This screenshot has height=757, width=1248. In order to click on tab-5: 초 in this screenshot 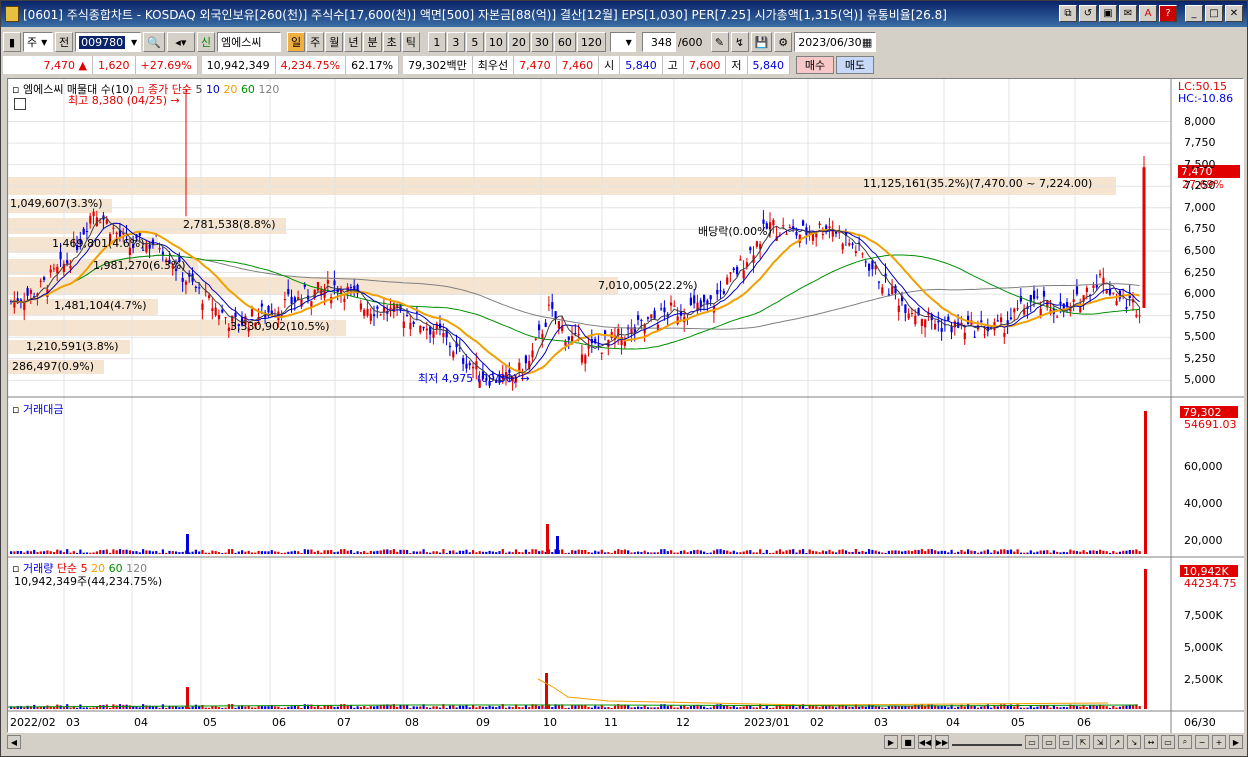, I will do `click(391, 42)`.